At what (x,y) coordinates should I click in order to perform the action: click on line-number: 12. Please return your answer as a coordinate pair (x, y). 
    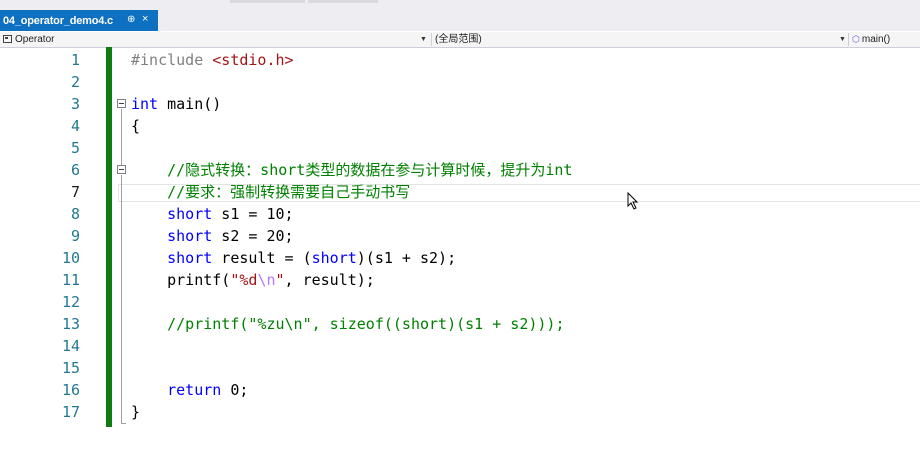
    Looking at the image, I should click on (70, 302).